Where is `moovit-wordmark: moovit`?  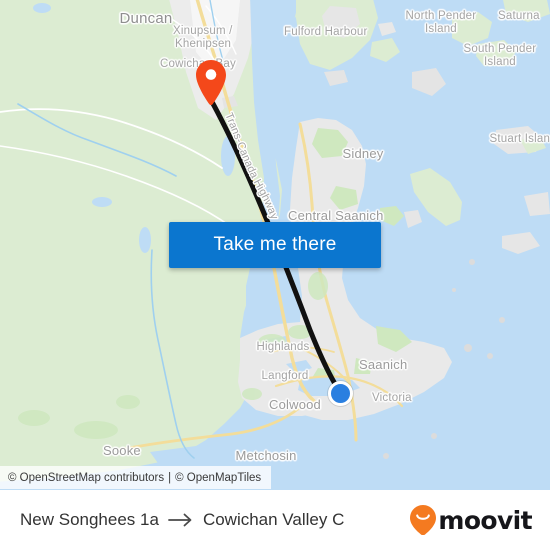 moovit-wordmark: moovit is located at coordinates (485, 520).